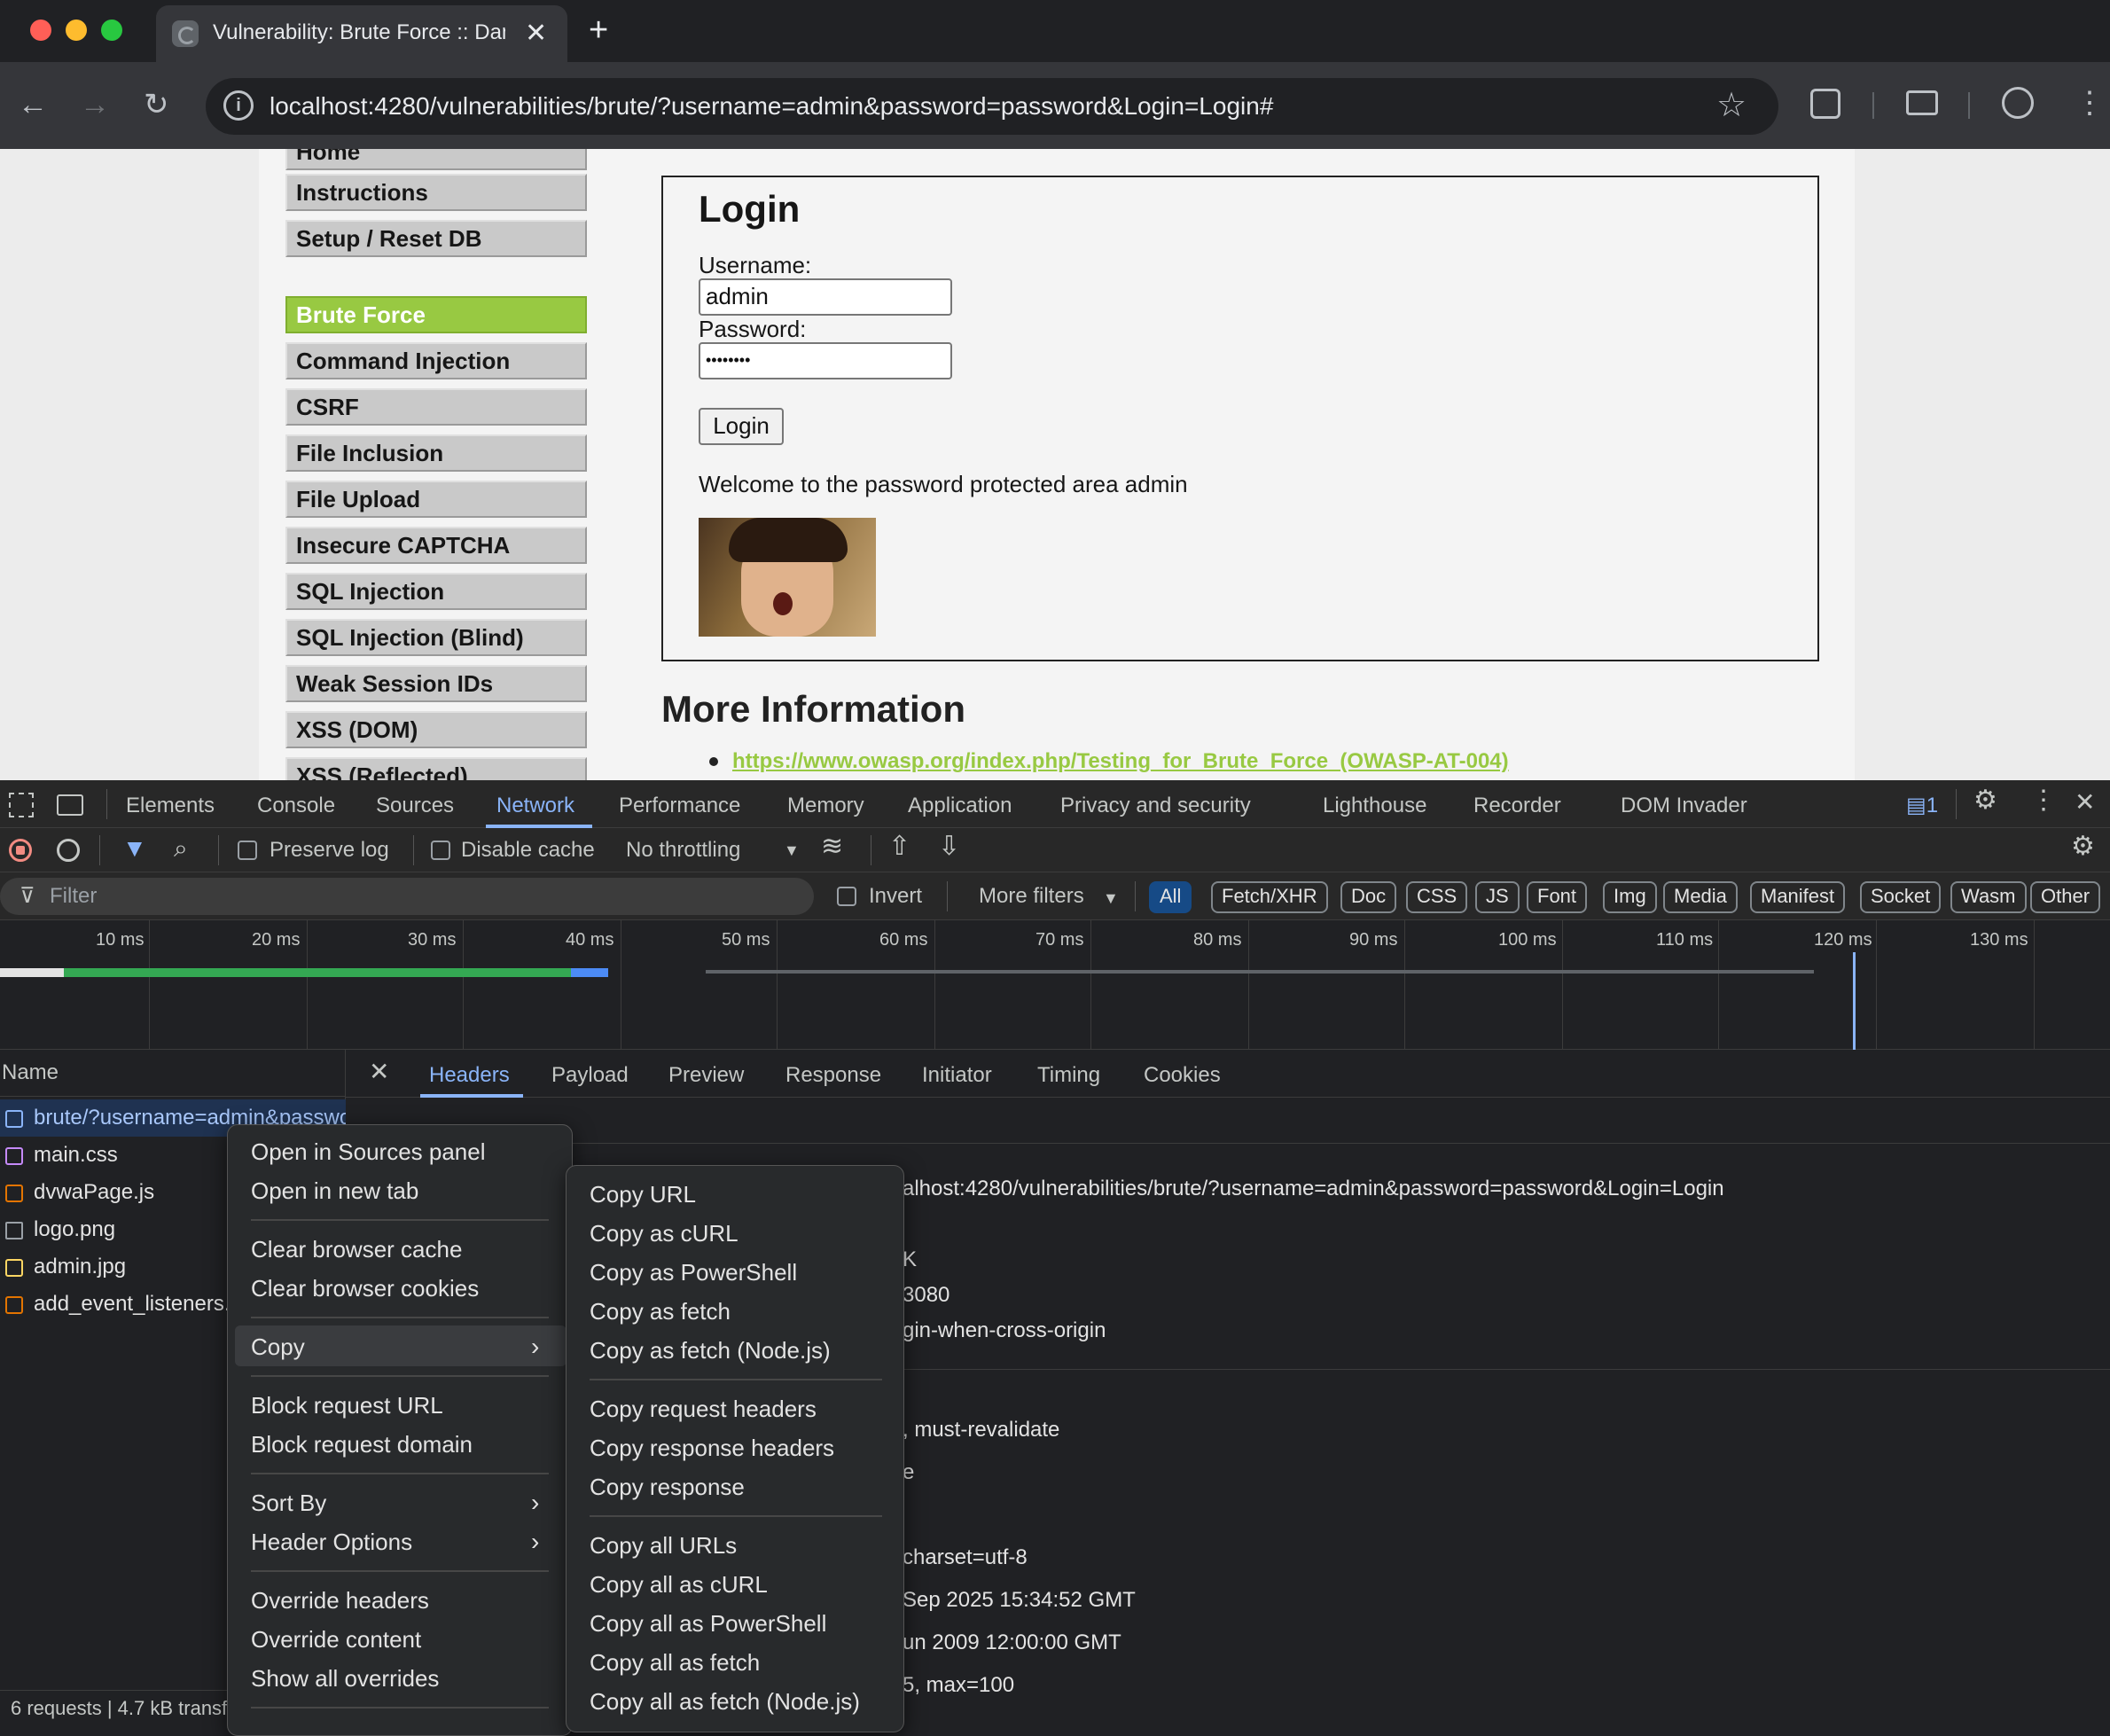  I want to click on forward-icon: →, so click(95, 104).